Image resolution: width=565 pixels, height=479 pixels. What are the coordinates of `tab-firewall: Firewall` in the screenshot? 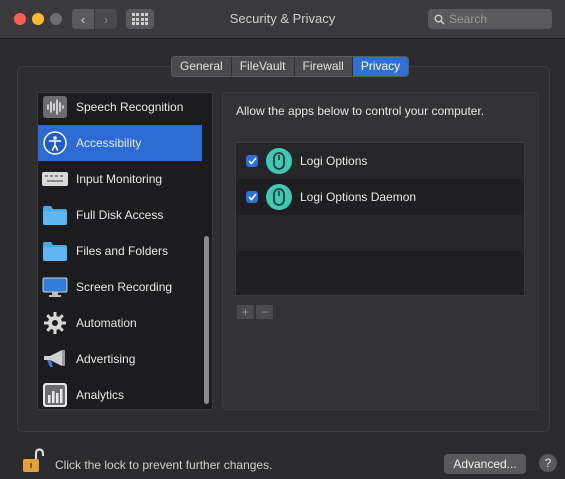 It's located at (324, 66).